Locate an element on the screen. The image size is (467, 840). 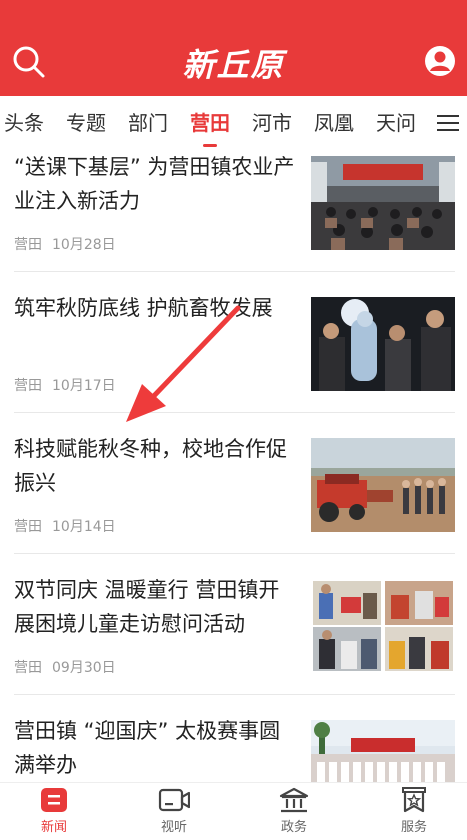
article-title: “送课下基层” 为营田镇农业产业注入新活力 is located at coordinates (156, 184).